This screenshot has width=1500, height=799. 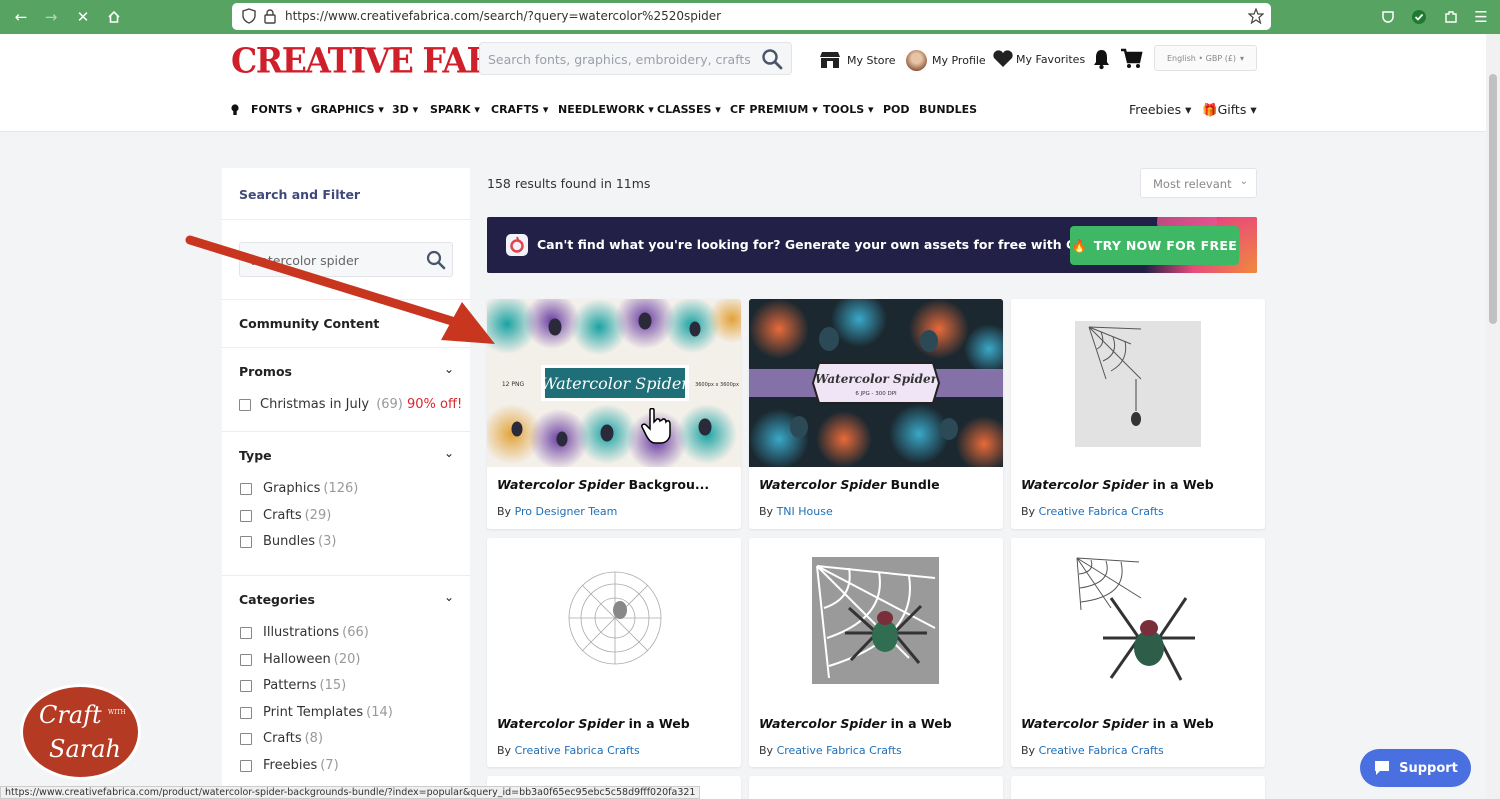 I want to click on product-thumbnail: Watercolor Spider 12 PNG 3600px x 3600px, so click(x=614, y=383).